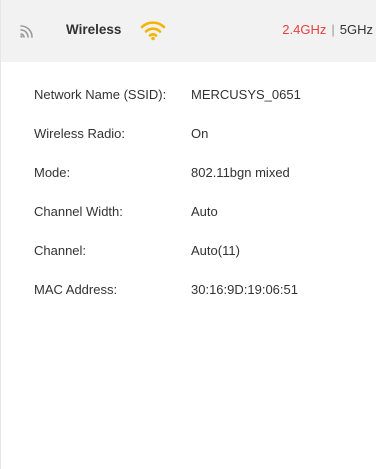 This screenshot has width=376, height=469. What do you see at coordinates (100, 94) in the screenshot?
I see `info-label: Network Name (SSID):` at bounding box center [100, 94].